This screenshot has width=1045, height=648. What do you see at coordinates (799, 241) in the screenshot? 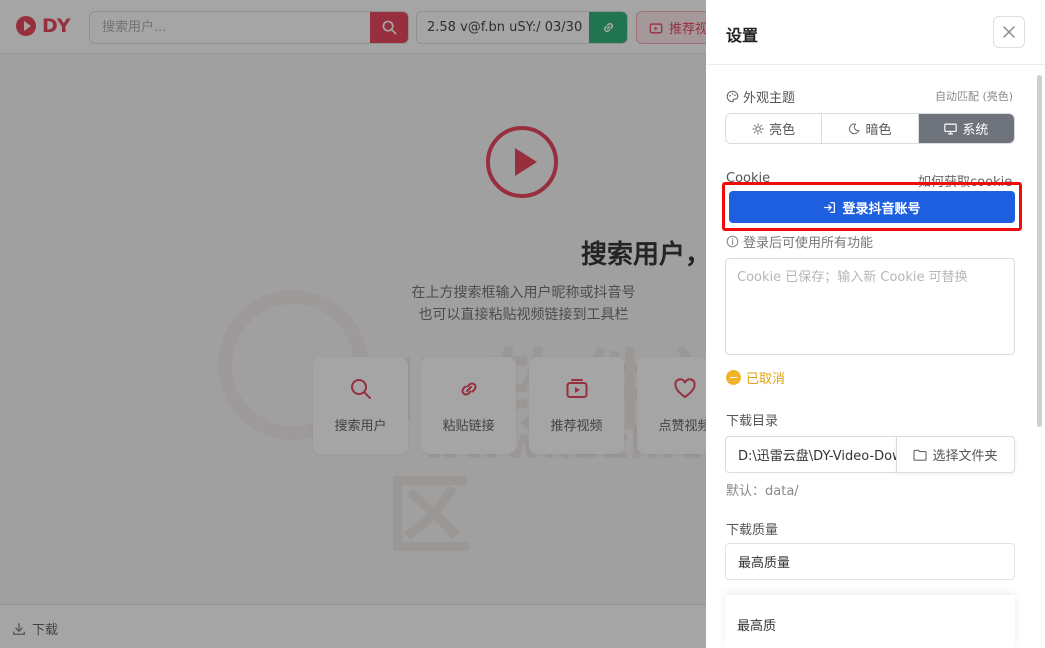
I see `login-hint: 登录后可使用所有功能` at bounding box center [799, 241].